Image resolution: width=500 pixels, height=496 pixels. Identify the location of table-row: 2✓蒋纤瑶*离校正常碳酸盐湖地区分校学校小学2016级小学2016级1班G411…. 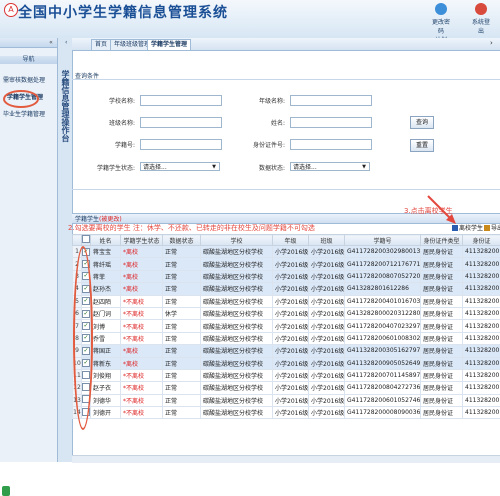
(286, 264).